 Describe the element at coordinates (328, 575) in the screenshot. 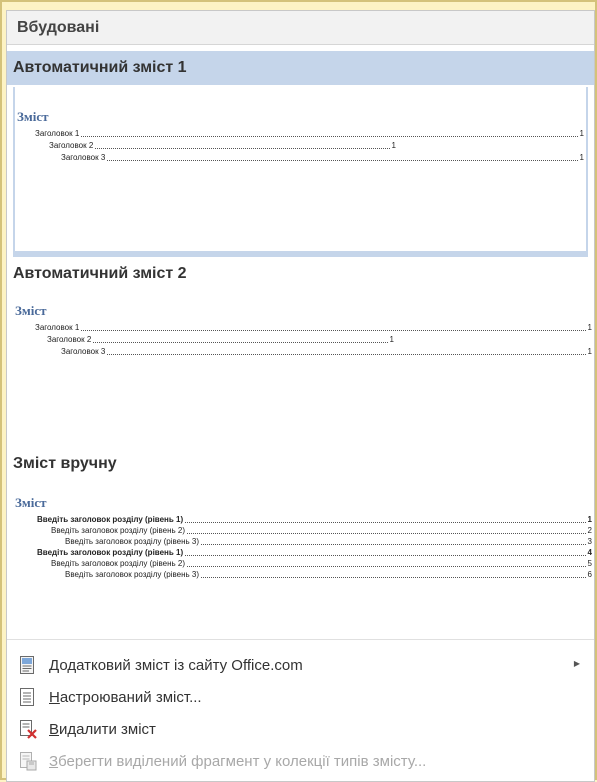

I see `toc-preview-entry: Введіть заголовок розділу (рівень 3) 6` at that location.